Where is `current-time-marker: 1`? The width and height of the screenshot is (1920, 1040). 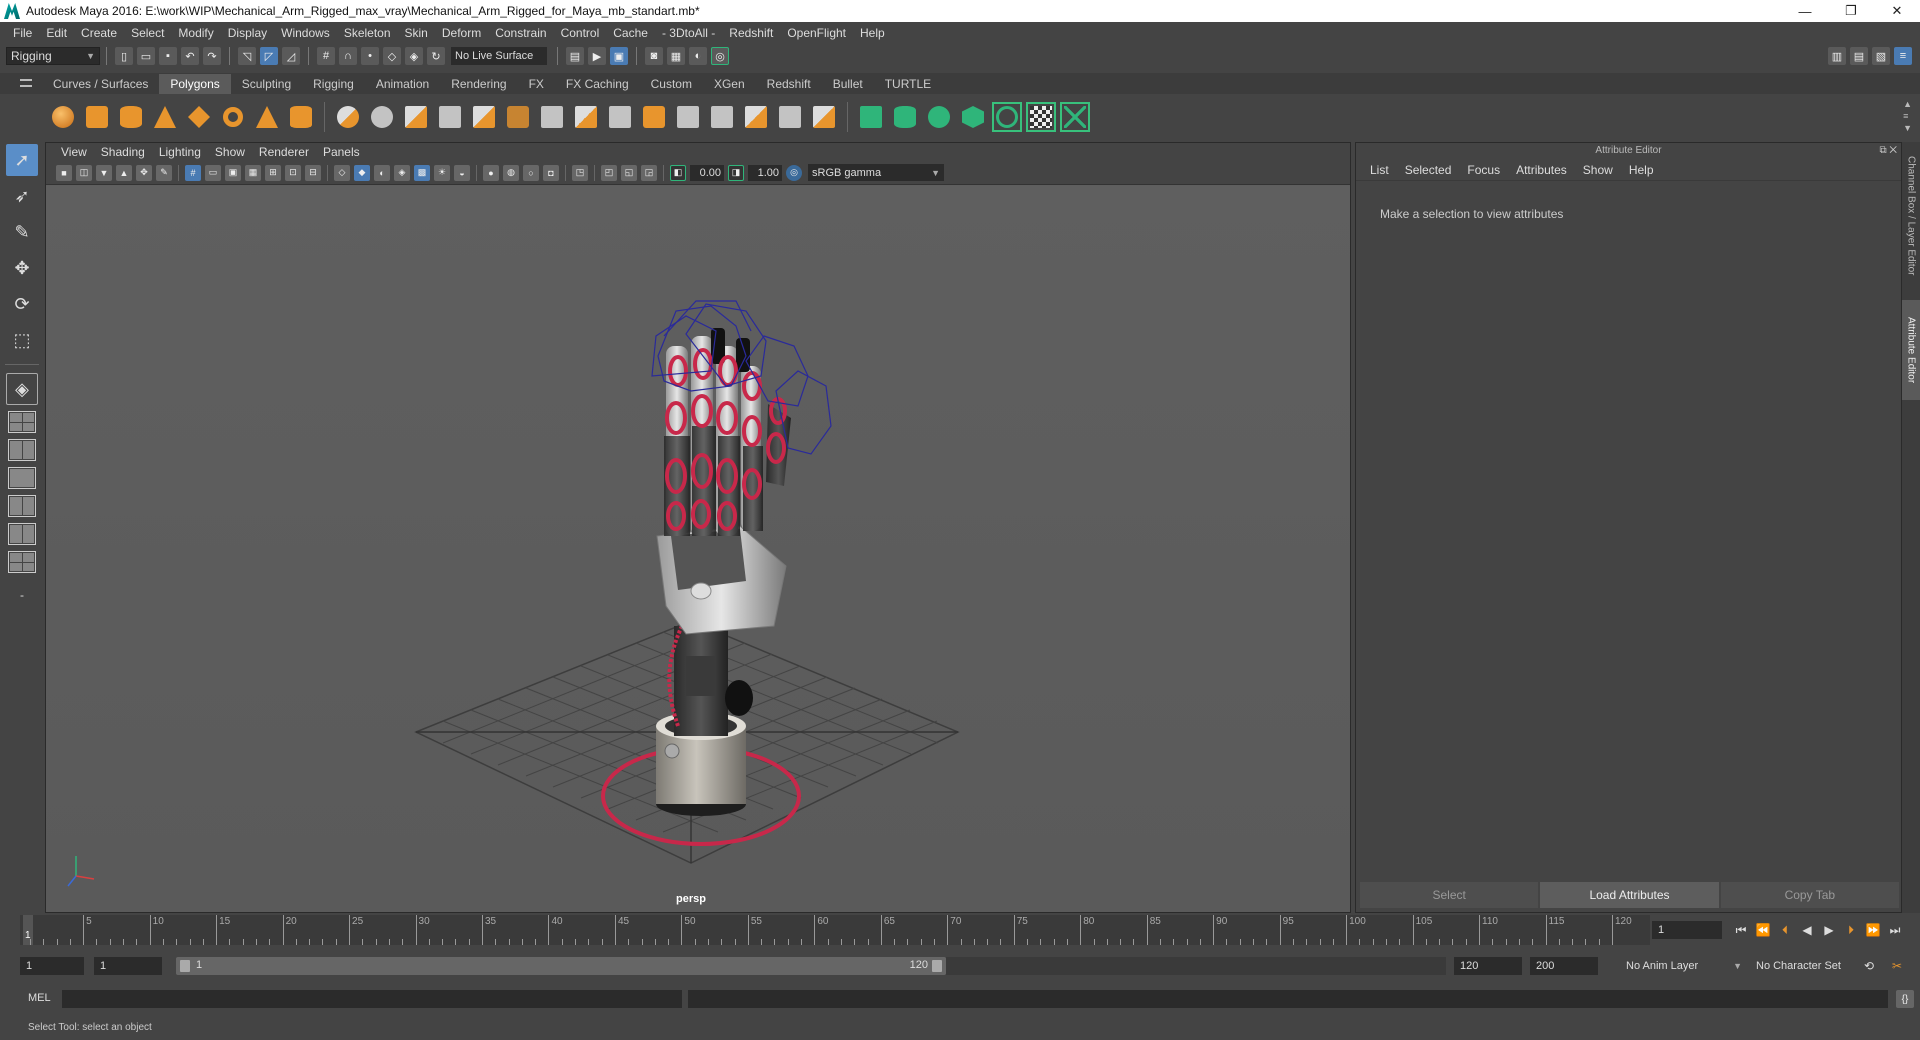 current-time-marker: 1 is located at coordinates (28, 930).